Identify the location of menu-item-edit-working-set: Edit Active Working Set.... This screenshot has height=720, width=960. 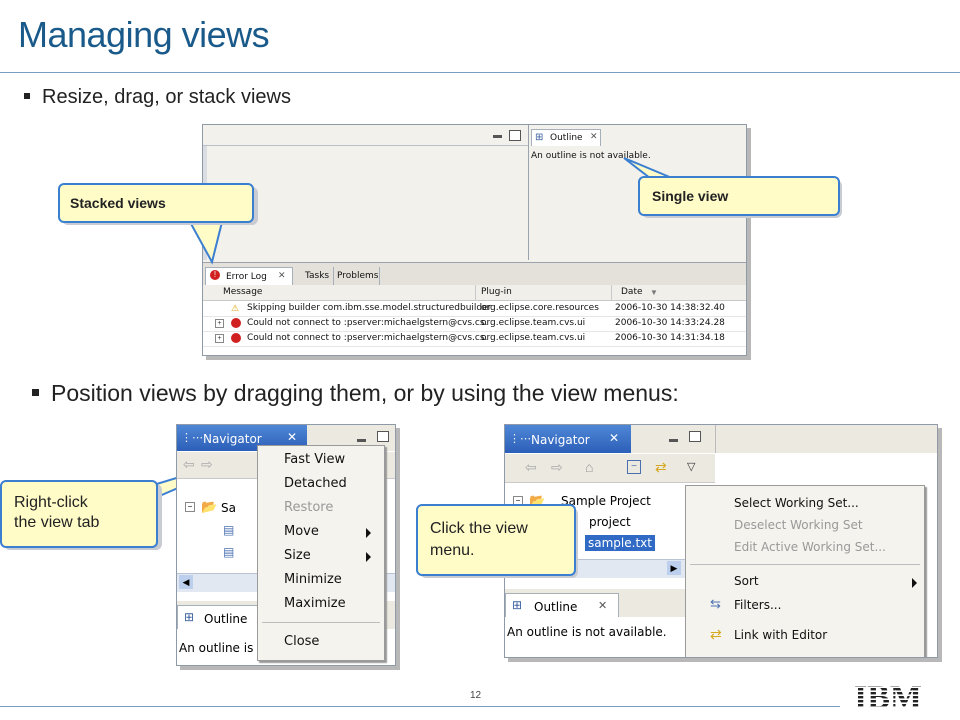
(829, 547).